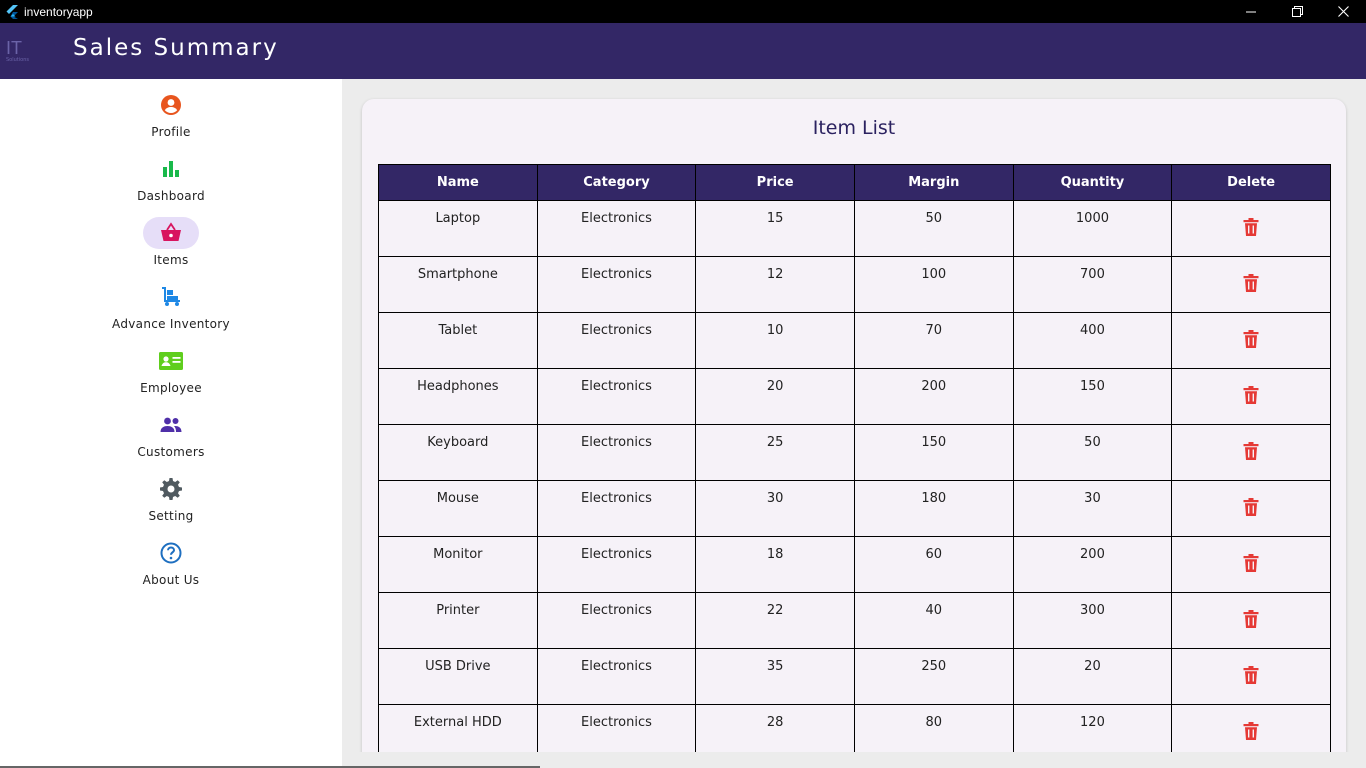  What do you see at coordinates (171, 553) in the screenshot?
I see `help-circle-icon` at bounding box center [171, 553].